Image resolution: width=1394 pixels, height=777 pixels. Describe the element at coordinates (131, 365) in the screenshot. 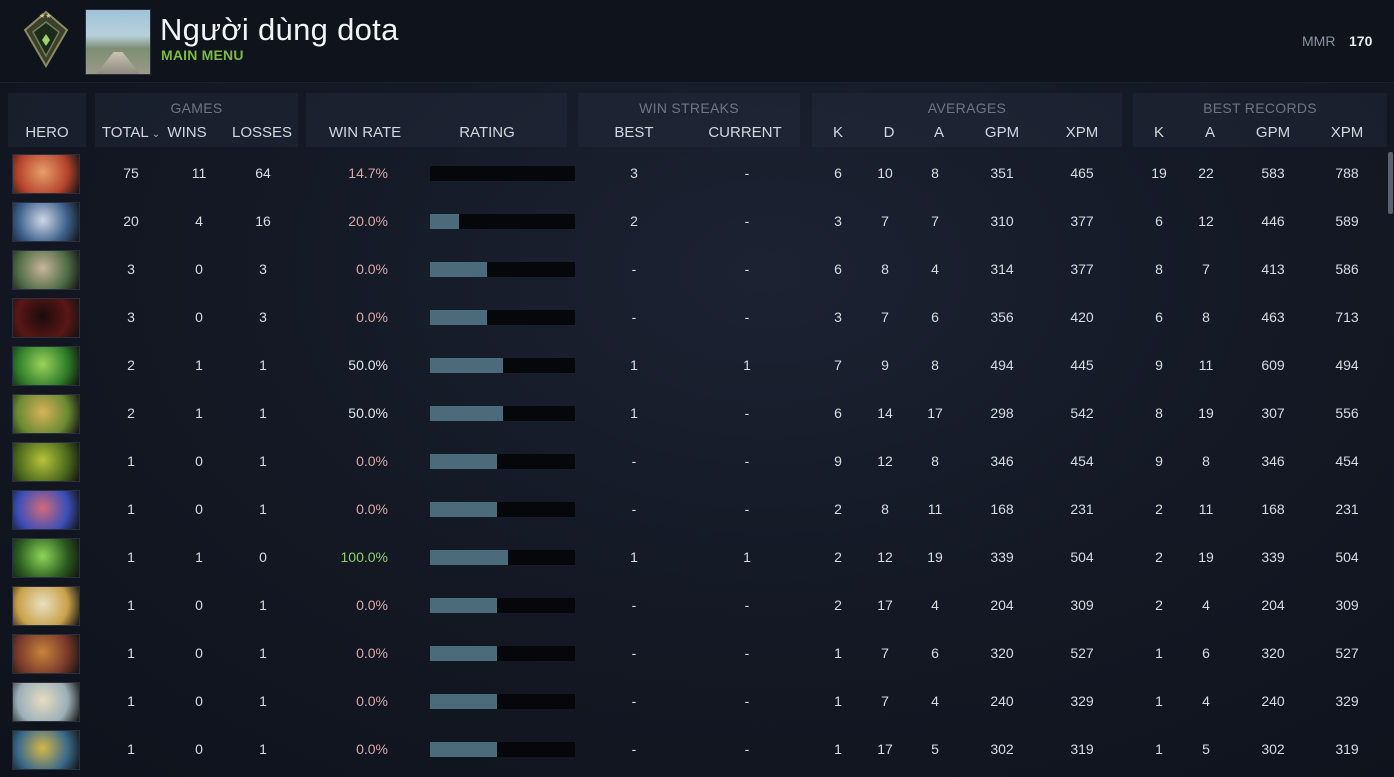

I see `cell-total: 2` at that location.